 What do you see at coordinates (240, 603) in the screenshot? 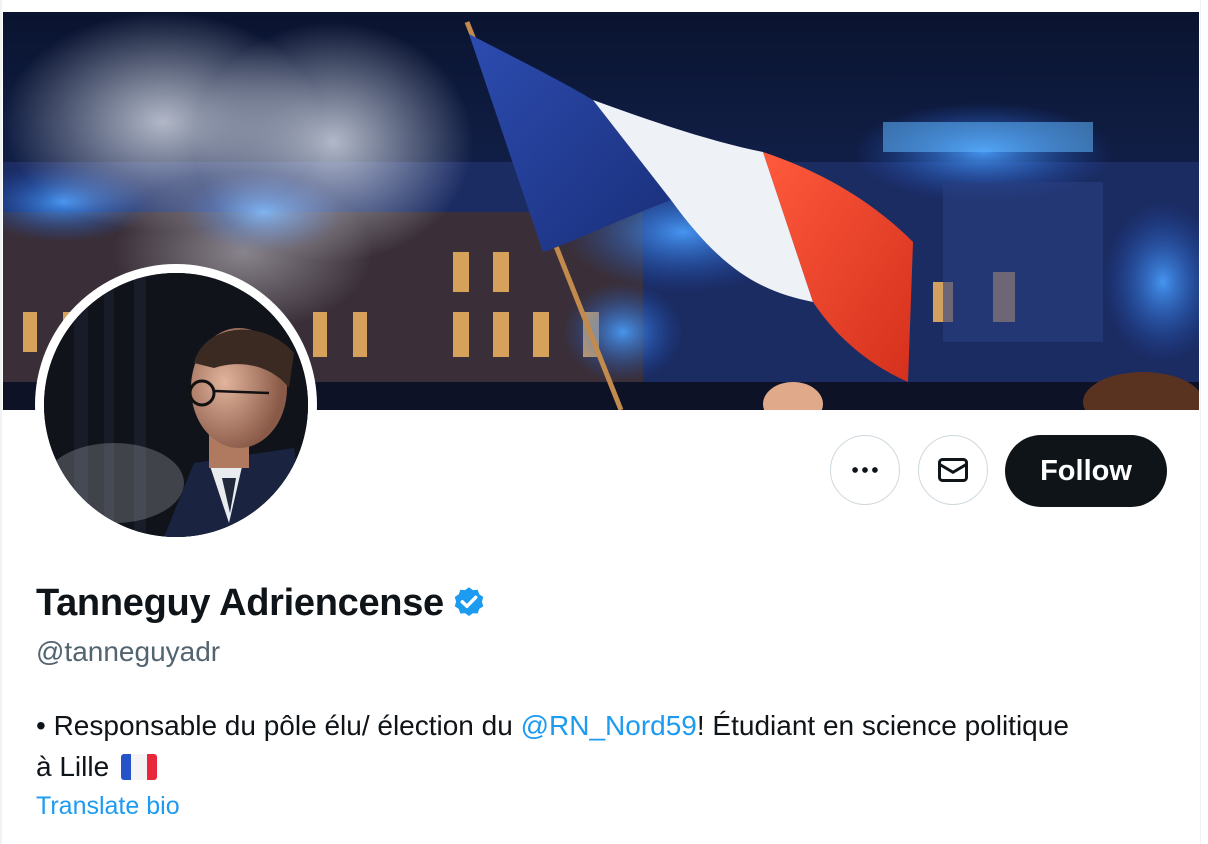
I see `display-name: Tanneguy Adriencense` at bounding box center [240, 603].